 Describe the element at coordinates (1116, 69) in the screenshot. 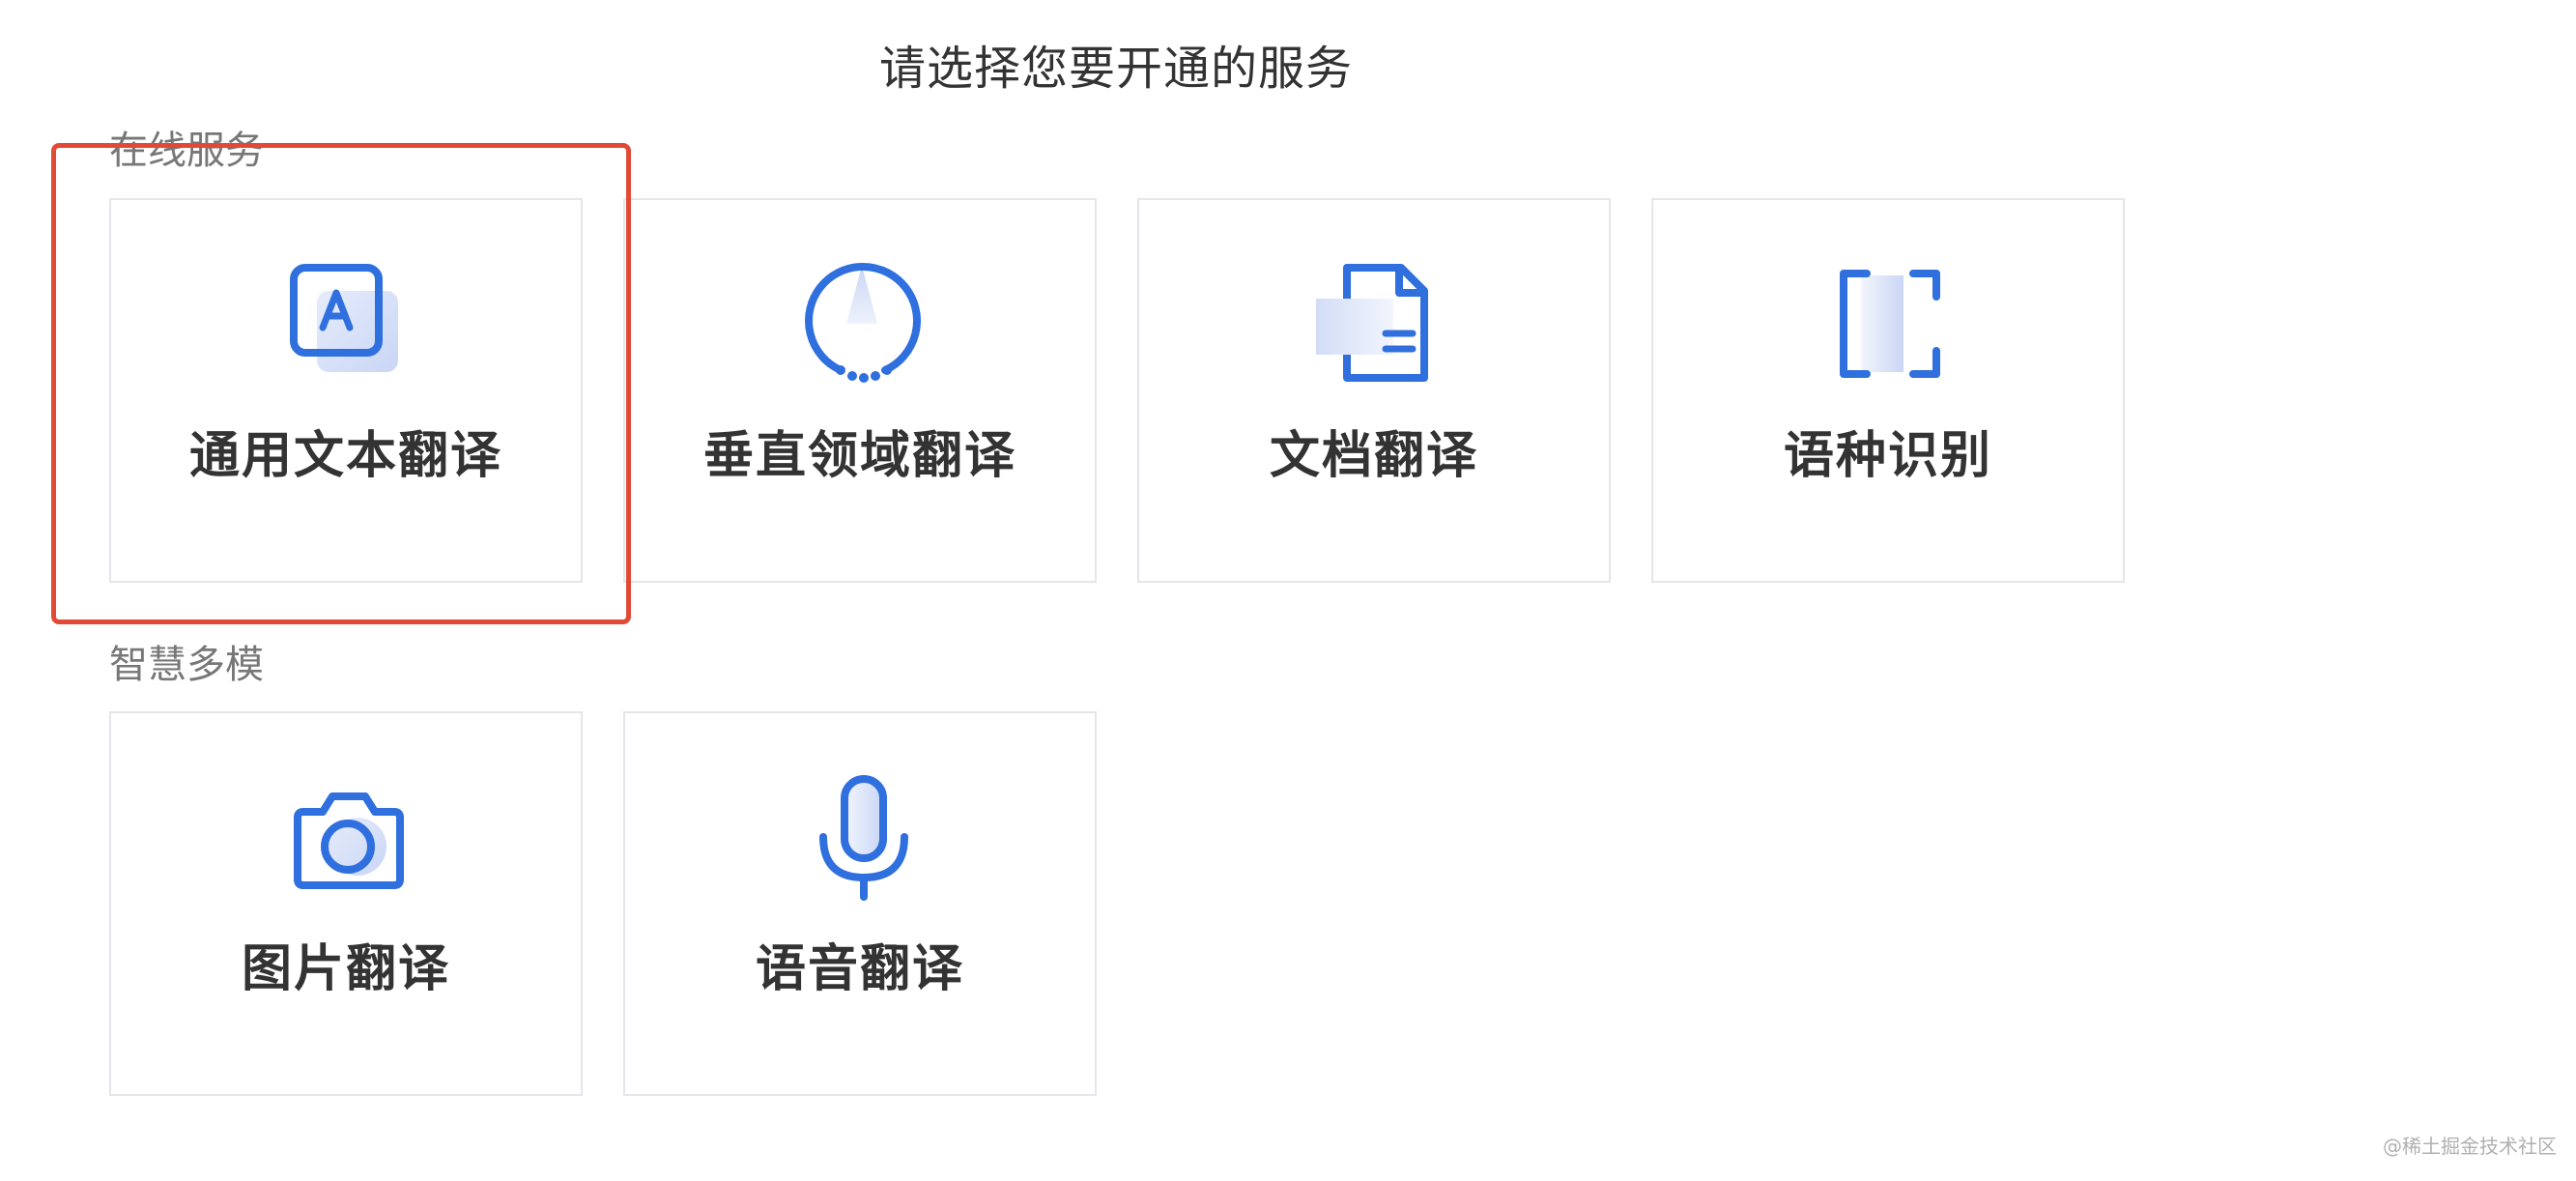

I see `page-title: 请选择您要开通的服务` at that location.